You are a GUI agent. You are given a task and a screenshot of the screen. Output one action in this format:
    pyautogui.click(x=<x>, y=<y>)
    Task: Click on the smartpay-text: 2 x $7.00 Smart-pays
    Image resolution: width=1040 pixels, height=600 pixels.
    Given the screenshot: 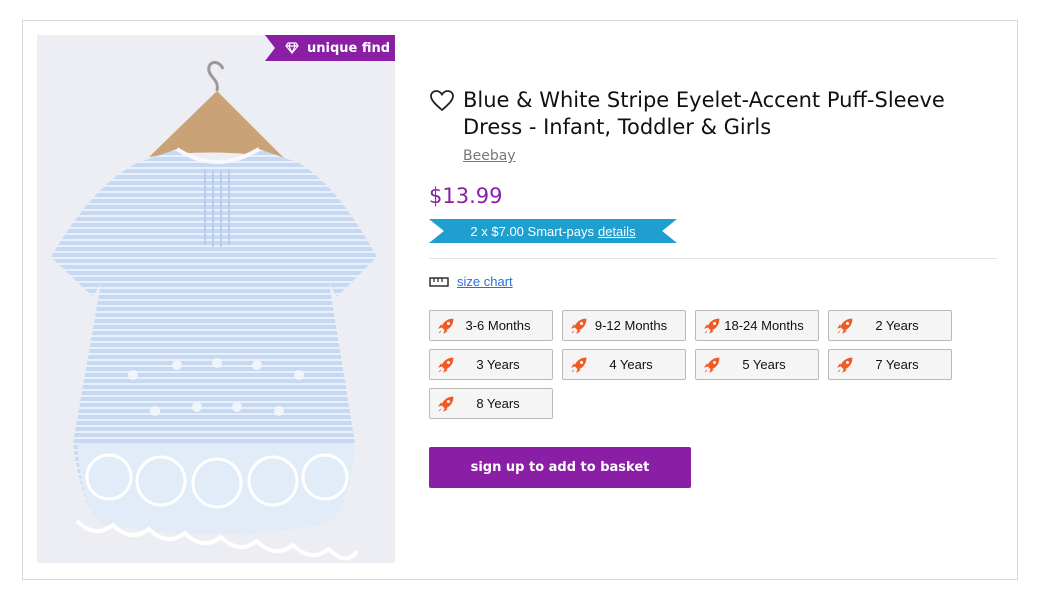 What is the action you would take?
    pyautogui.click(x=532, y=231)
    